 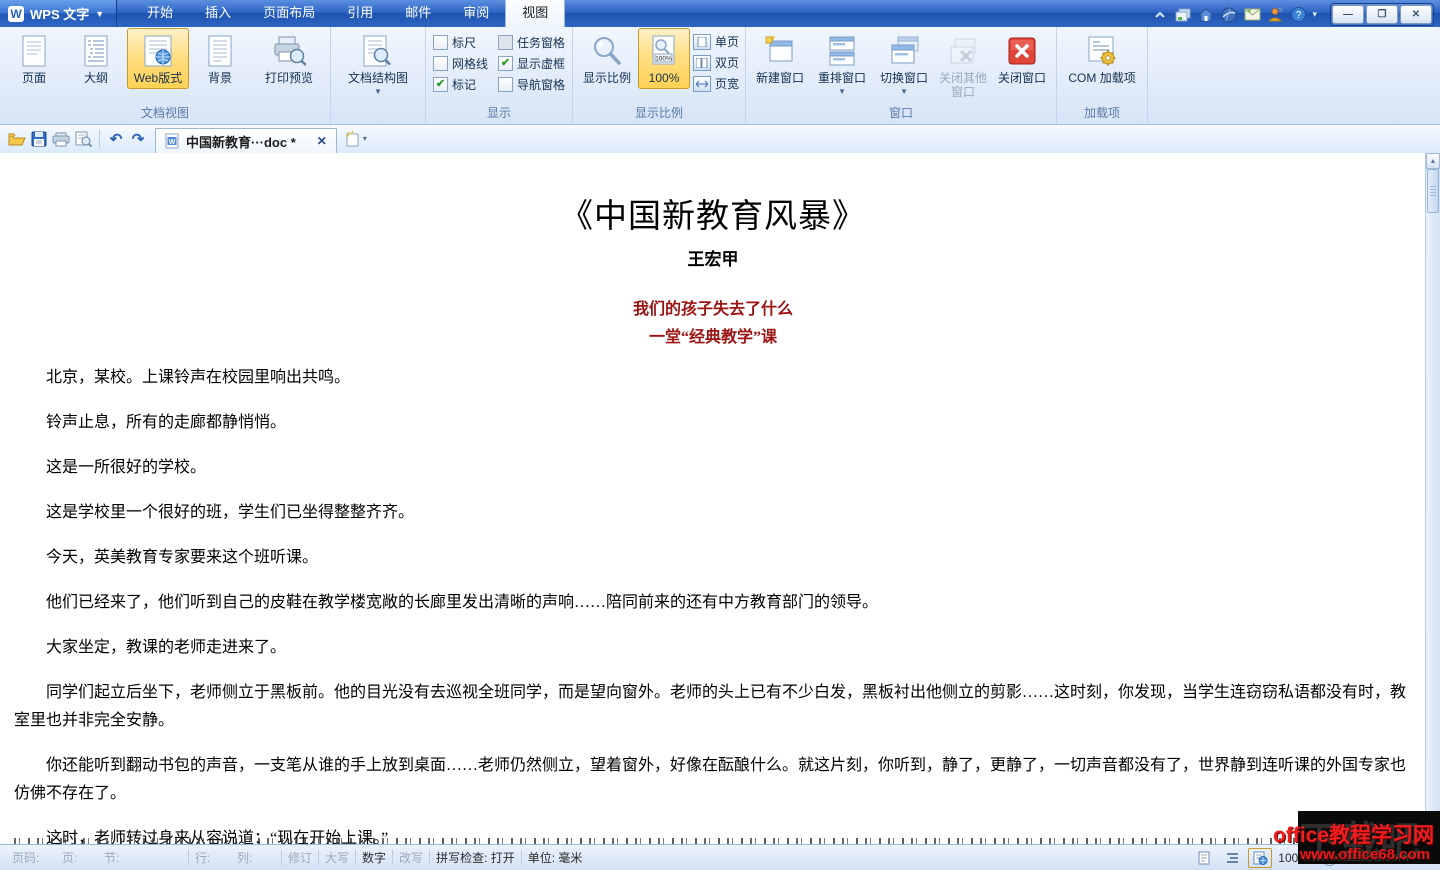 What do you see at coordinates (963, 51) in the screenshot?
I see `close-other-windows-icon` at bounding box center [963, 51].